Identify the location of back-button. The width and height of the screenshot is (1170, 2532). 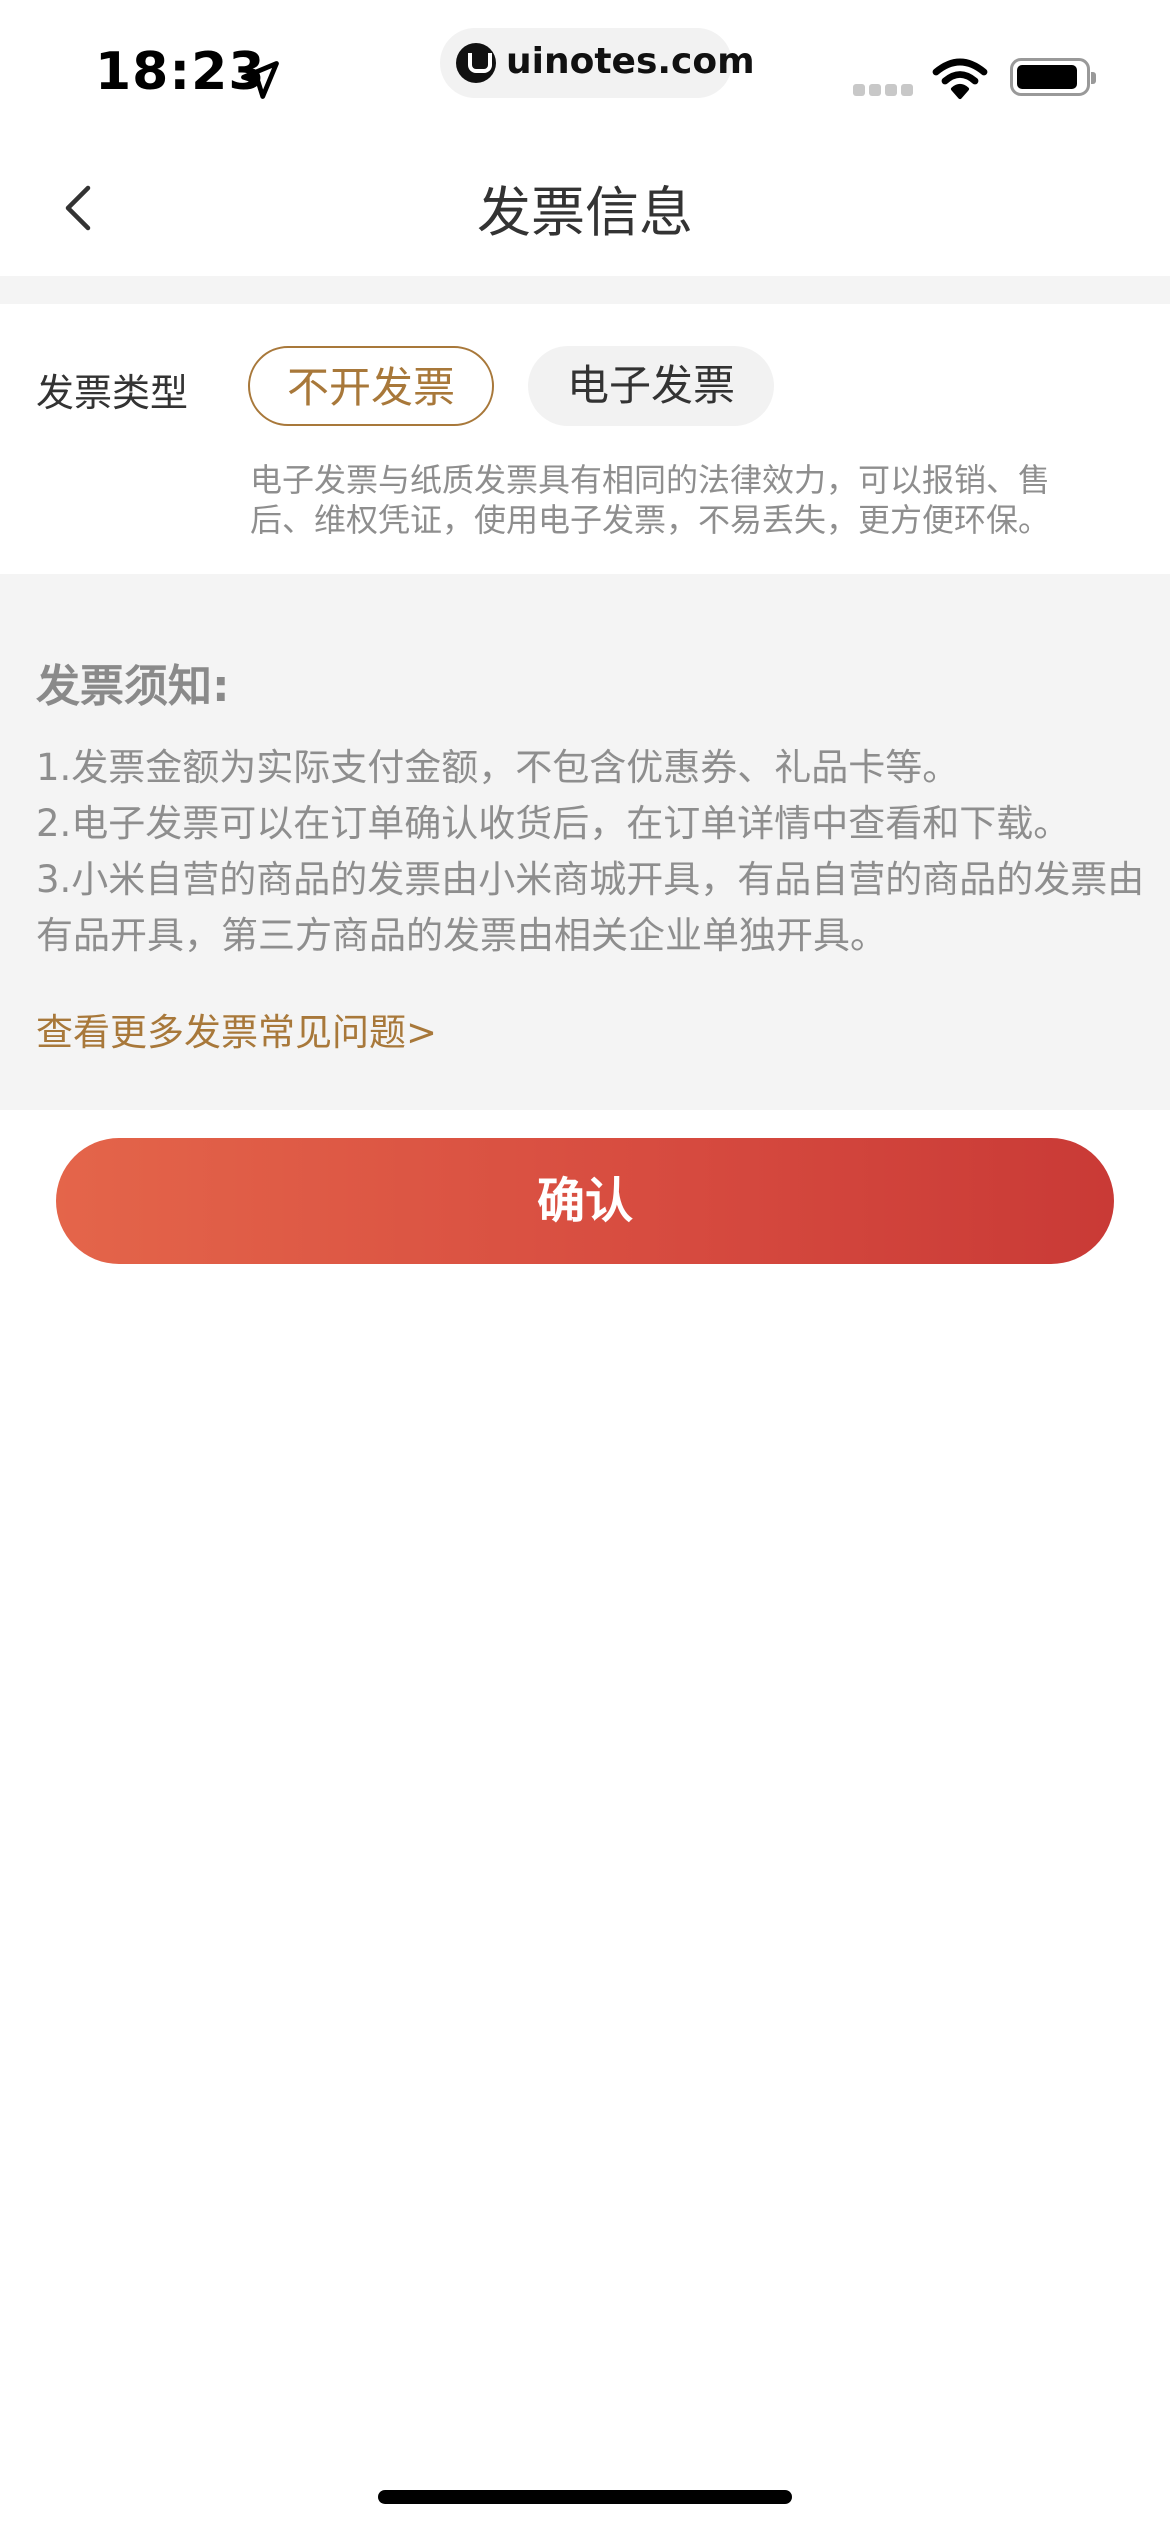
(82, 208).